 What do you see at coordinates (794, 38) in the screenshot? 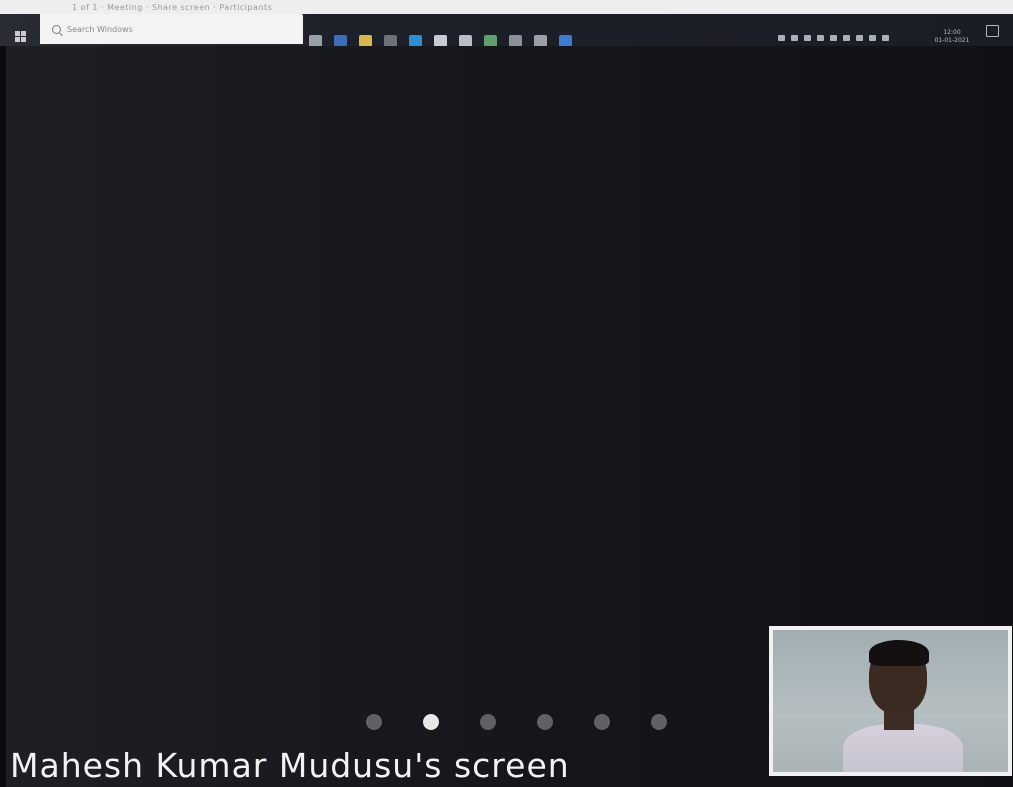
I see `volume-icon` at bounding box center [794, 38].